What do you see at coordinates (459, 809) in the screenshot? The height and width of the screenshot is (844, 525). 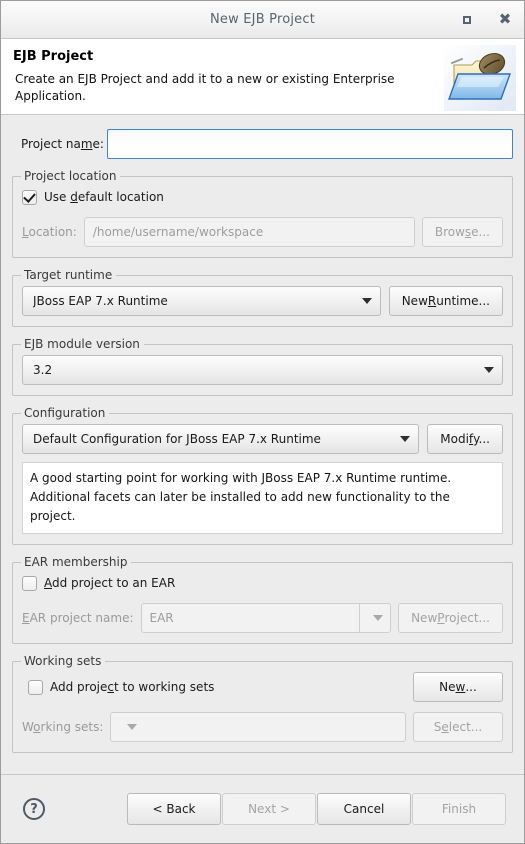 I see `finish-button: Finish` at bounding box center [459, 809].